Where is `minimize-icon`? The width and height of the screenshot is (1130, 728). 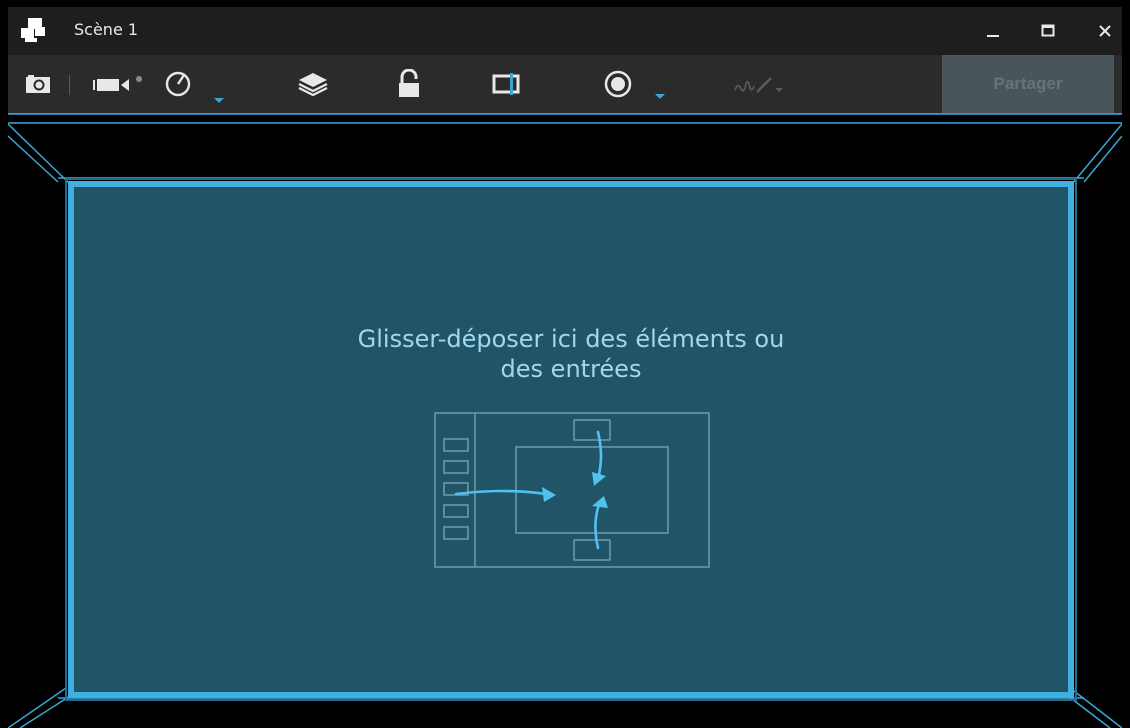 minimize-icon is located at coordinates (993, 36).